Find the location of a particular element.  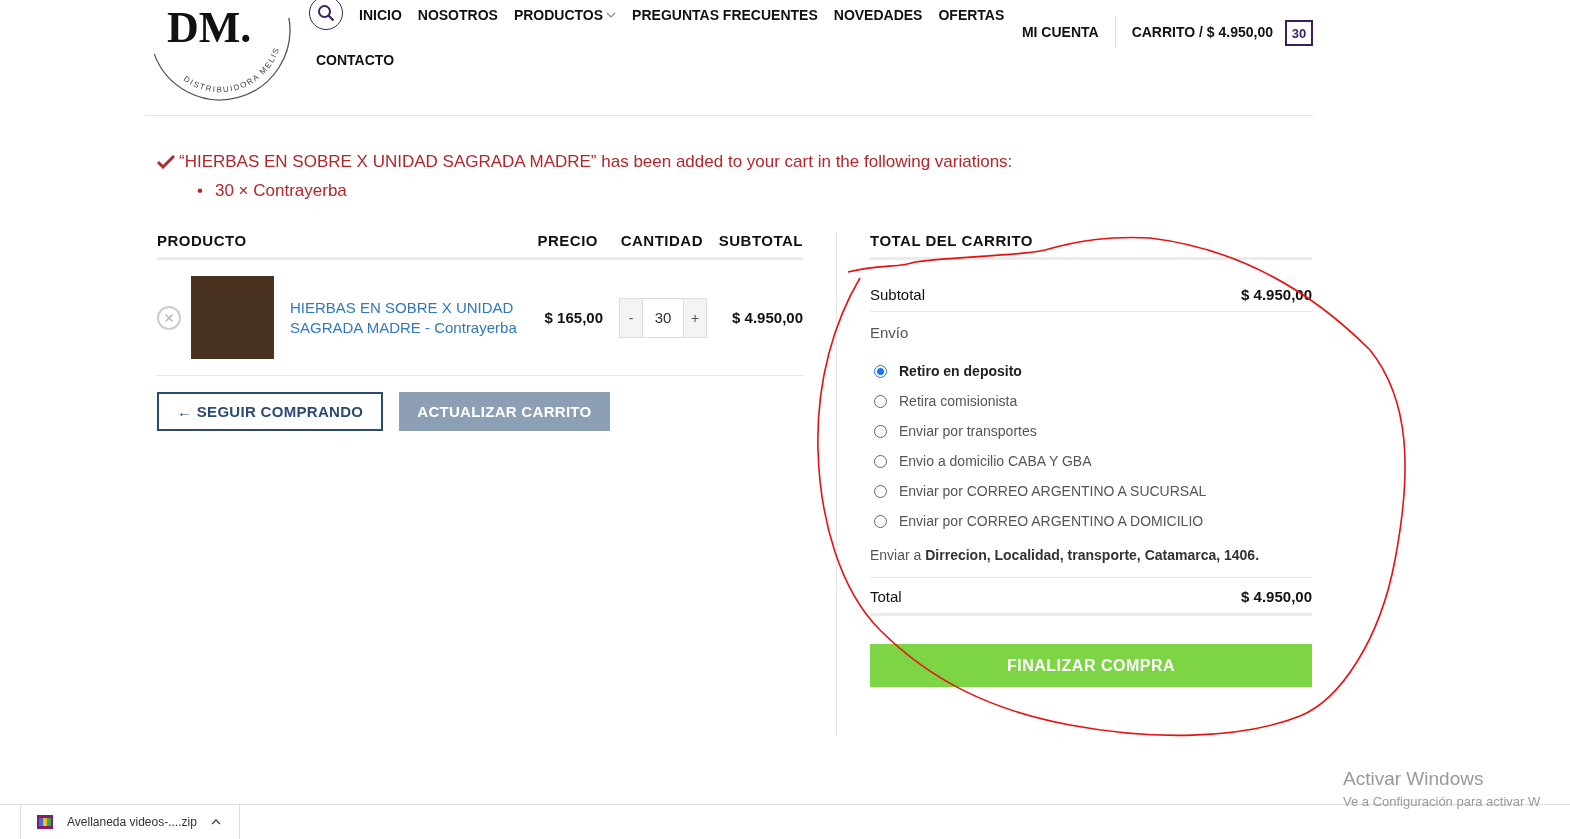

totals-title: TOTAL DEL CARRITO is located at coordinates (1091, 246).